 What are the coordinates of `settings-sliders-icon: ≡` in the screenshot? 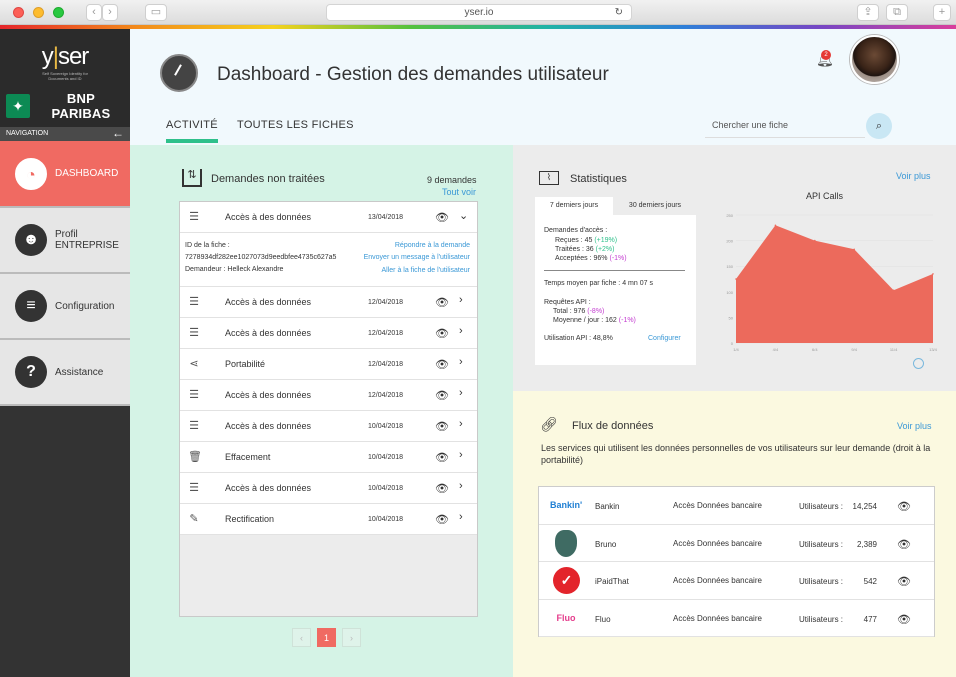 It's located at (31, 306).